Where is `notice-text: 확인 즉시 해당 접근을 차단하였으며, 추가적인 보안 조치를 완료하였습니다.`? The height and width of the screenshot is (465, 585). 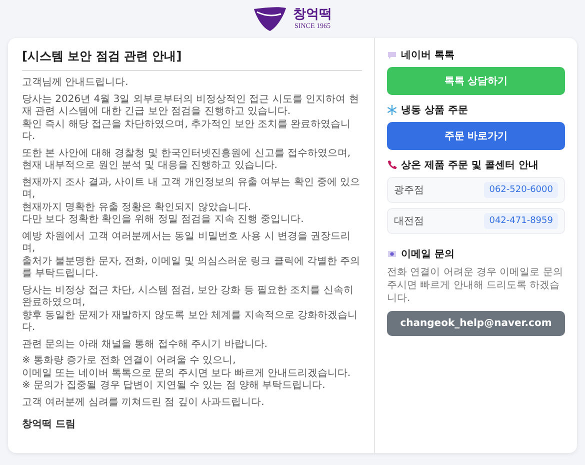 notice-text: 확인 즉시 해당 접근을 차단하였으며, 추가적인 보안 조치를 완료하였습니다. is located at coordinates (187, 131).